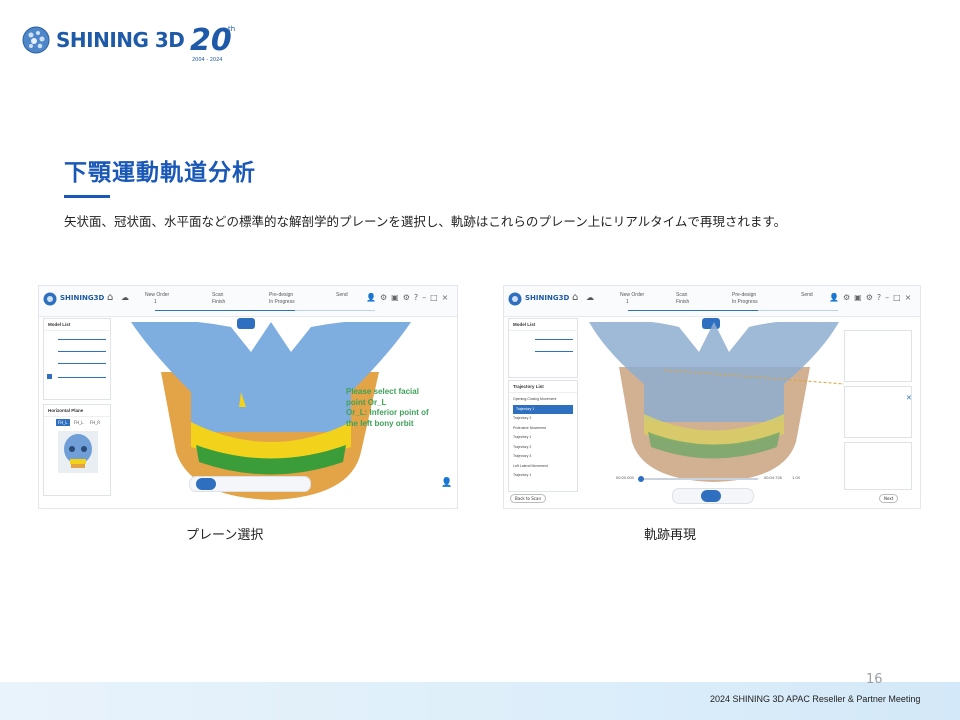  I want to click on plane-panel-title: Horizontal Plane, so click(77, 411).